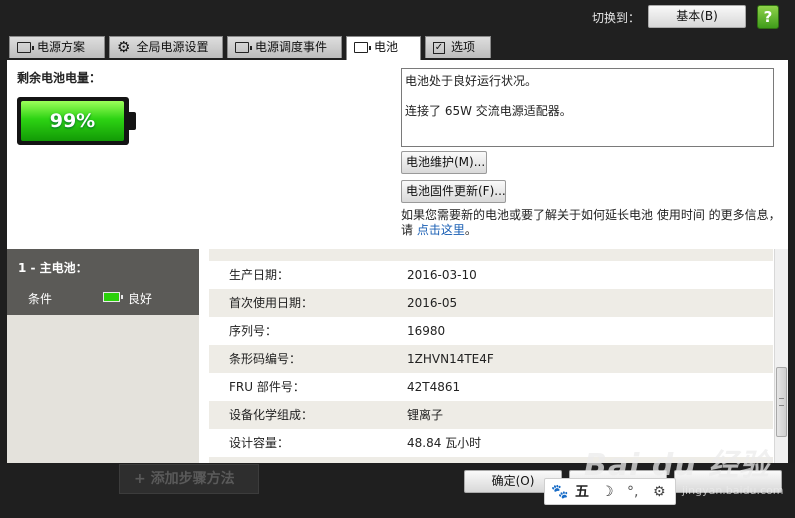 The image size is (795, 518). Describe the element at coordinates (439, 47) in the screenshot. I see `checkbox-icon: ✓` at that location.